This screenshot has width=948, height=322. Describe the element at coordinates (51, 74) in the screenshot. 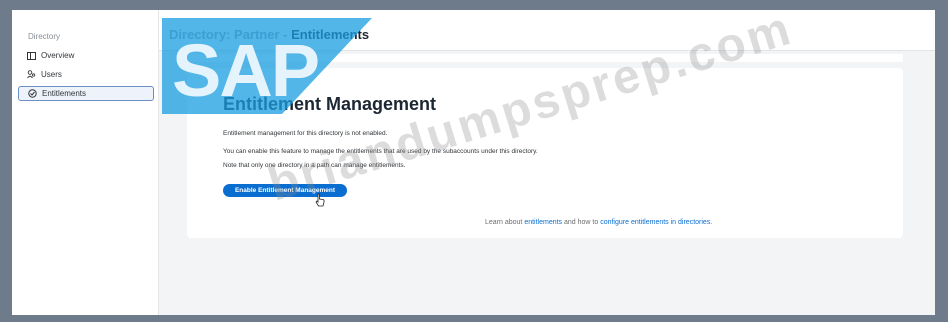

I see `sidebar-item-label: Users` at that location.